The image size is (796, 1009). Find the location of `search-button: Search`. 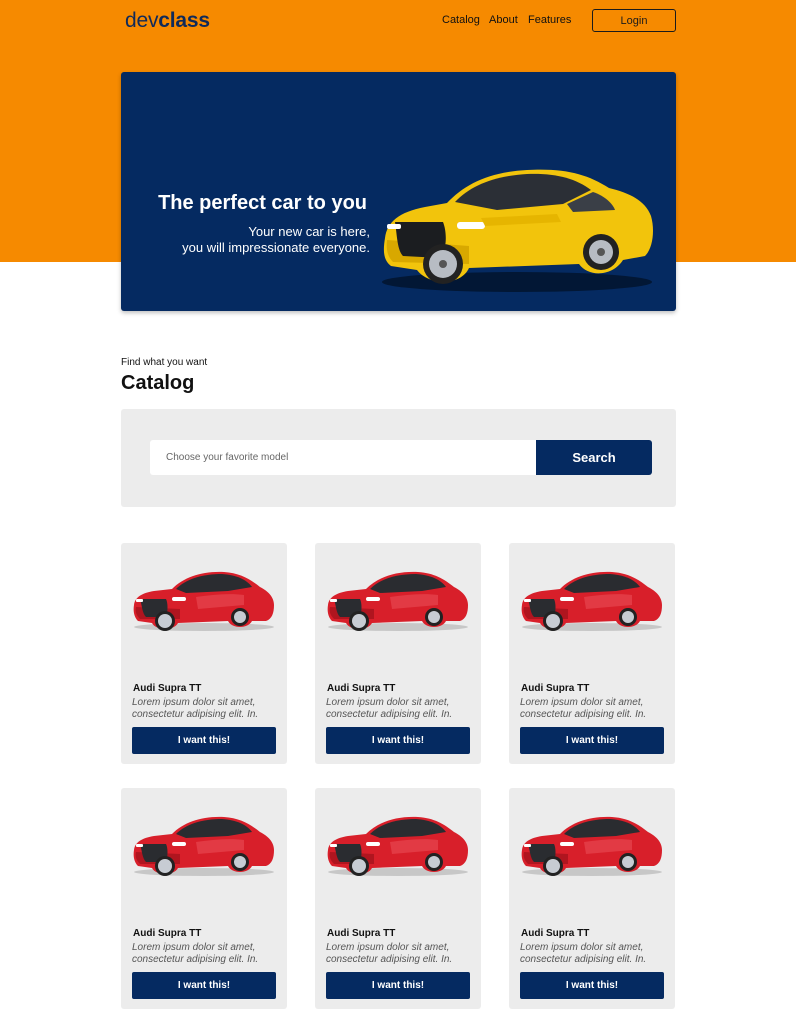

search-button: Search is located at coordinates (594, 457).